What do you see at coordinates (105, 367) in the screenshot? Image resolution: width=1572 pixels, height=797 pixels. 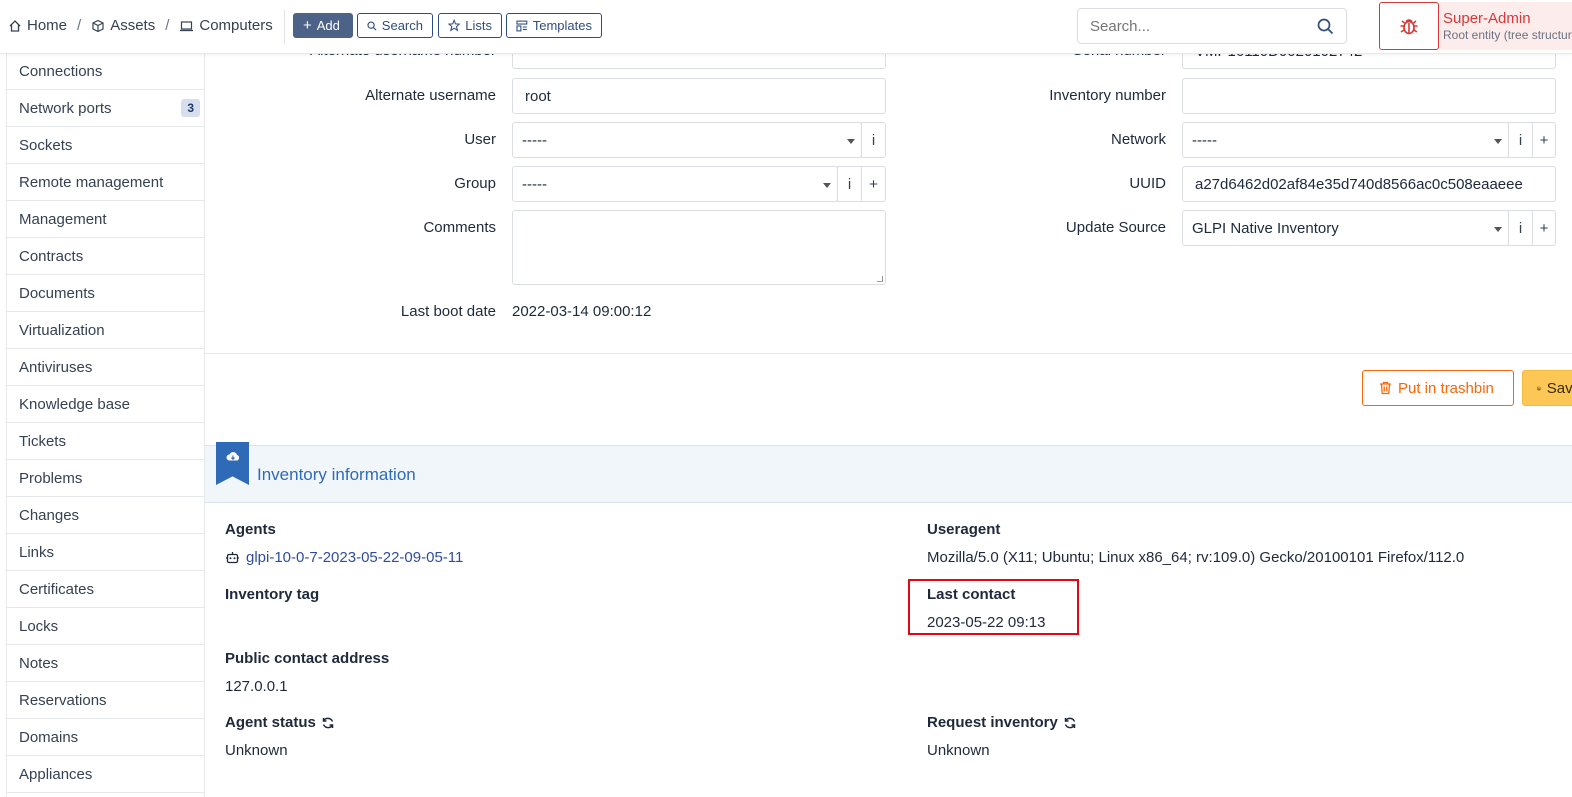 I see `sidebar-item-antiviruses: Antiviruses` at bounding box center [105, 367].